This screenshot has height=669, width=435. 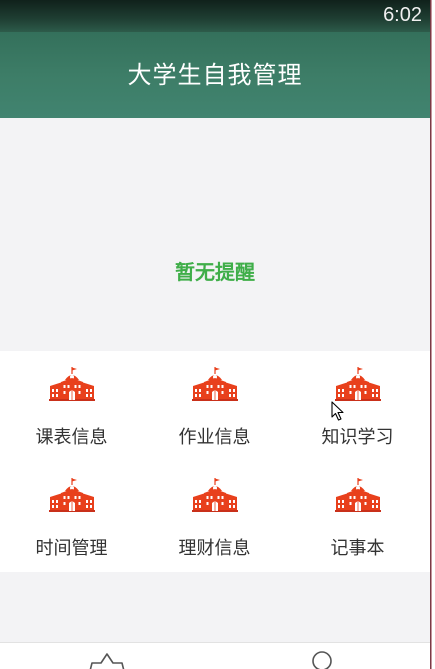 I want to click on app-title: 大学生自我管理, so click(x=215, y=74).